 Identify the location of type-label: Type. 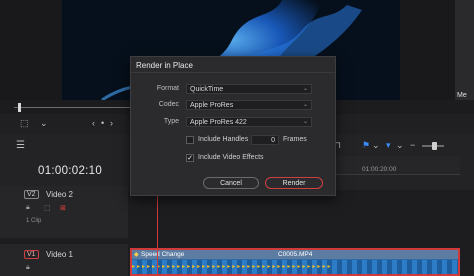
(171, 121).